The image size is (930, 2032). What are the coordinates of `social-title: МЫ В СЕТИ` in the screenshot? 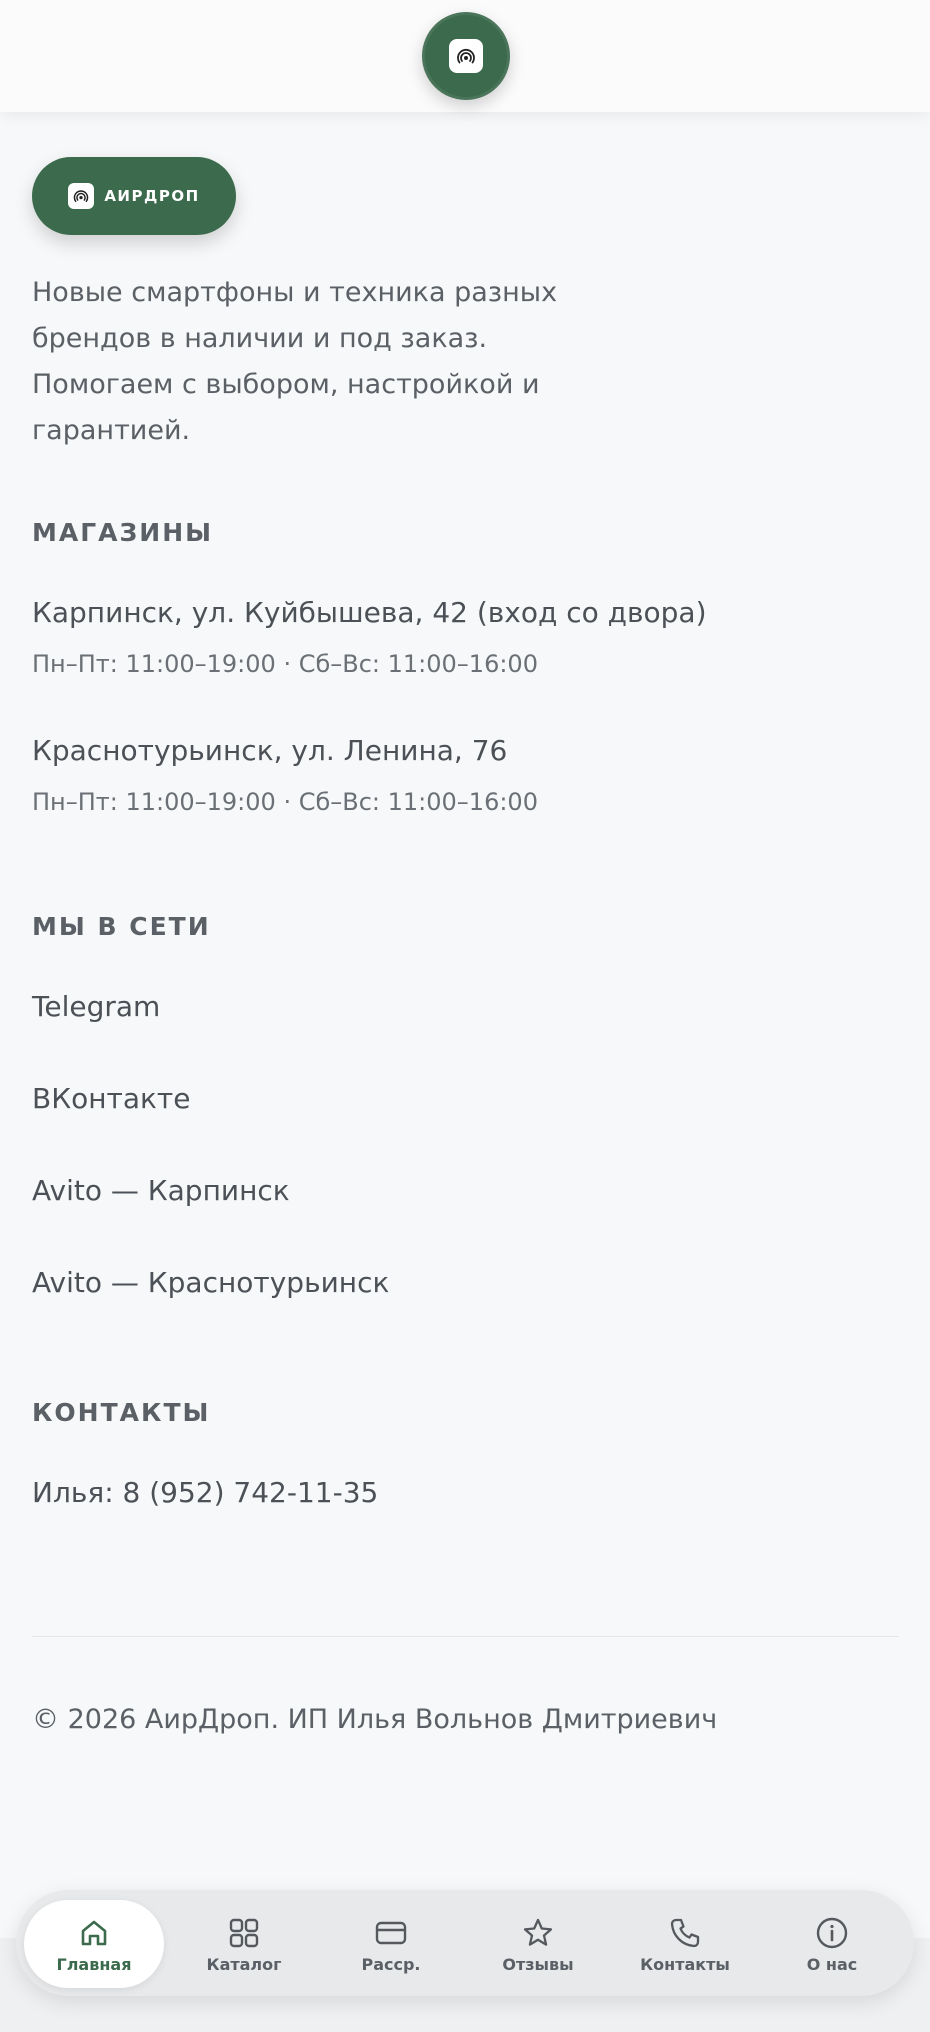 It's located at (121, 926).